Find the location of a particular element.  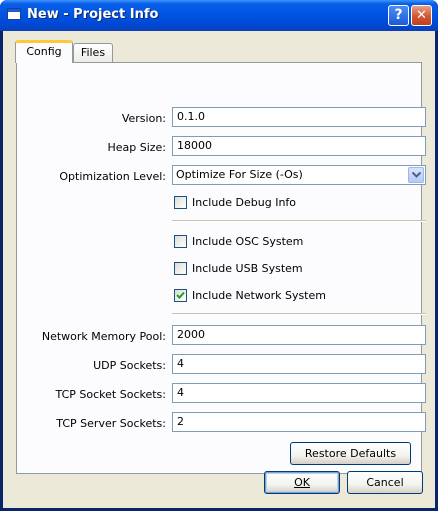

cancel-button: Cancel is located at coordinates (385, 482).